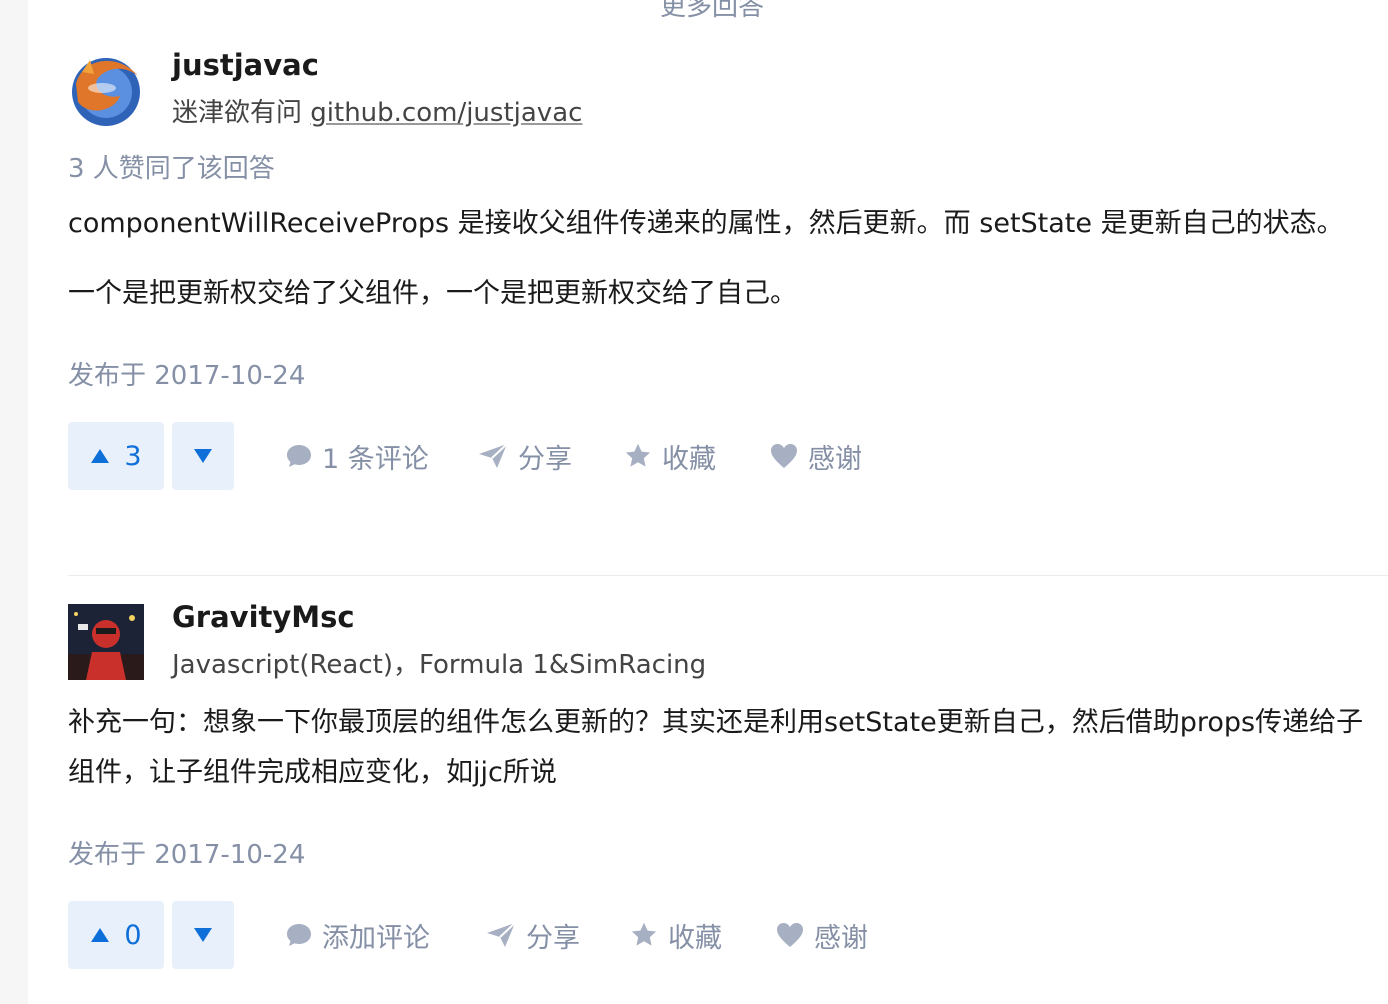 This screenshot has width=1388, height=1004. What do you see at coordinates (133, 456) in the screenshot?
I see `vote-count: 3` at bounding box center [133, 456].